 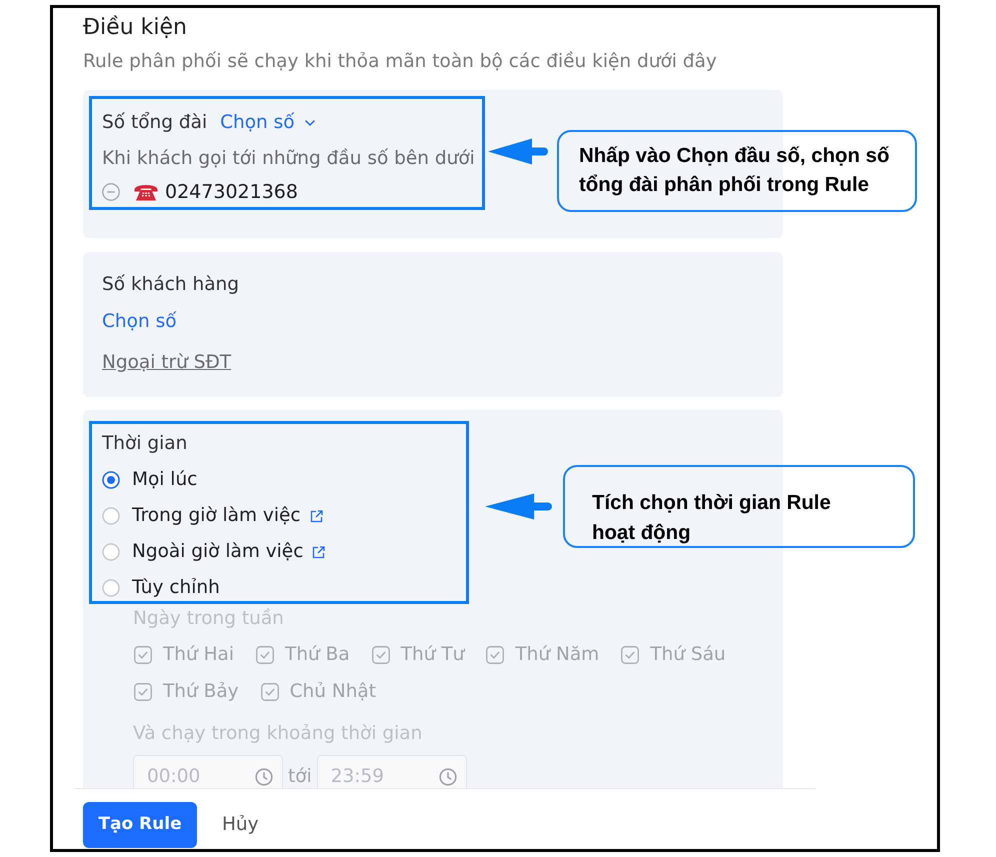 I want to click on field-label: Số tổng đài, so click(x=155, y=123).